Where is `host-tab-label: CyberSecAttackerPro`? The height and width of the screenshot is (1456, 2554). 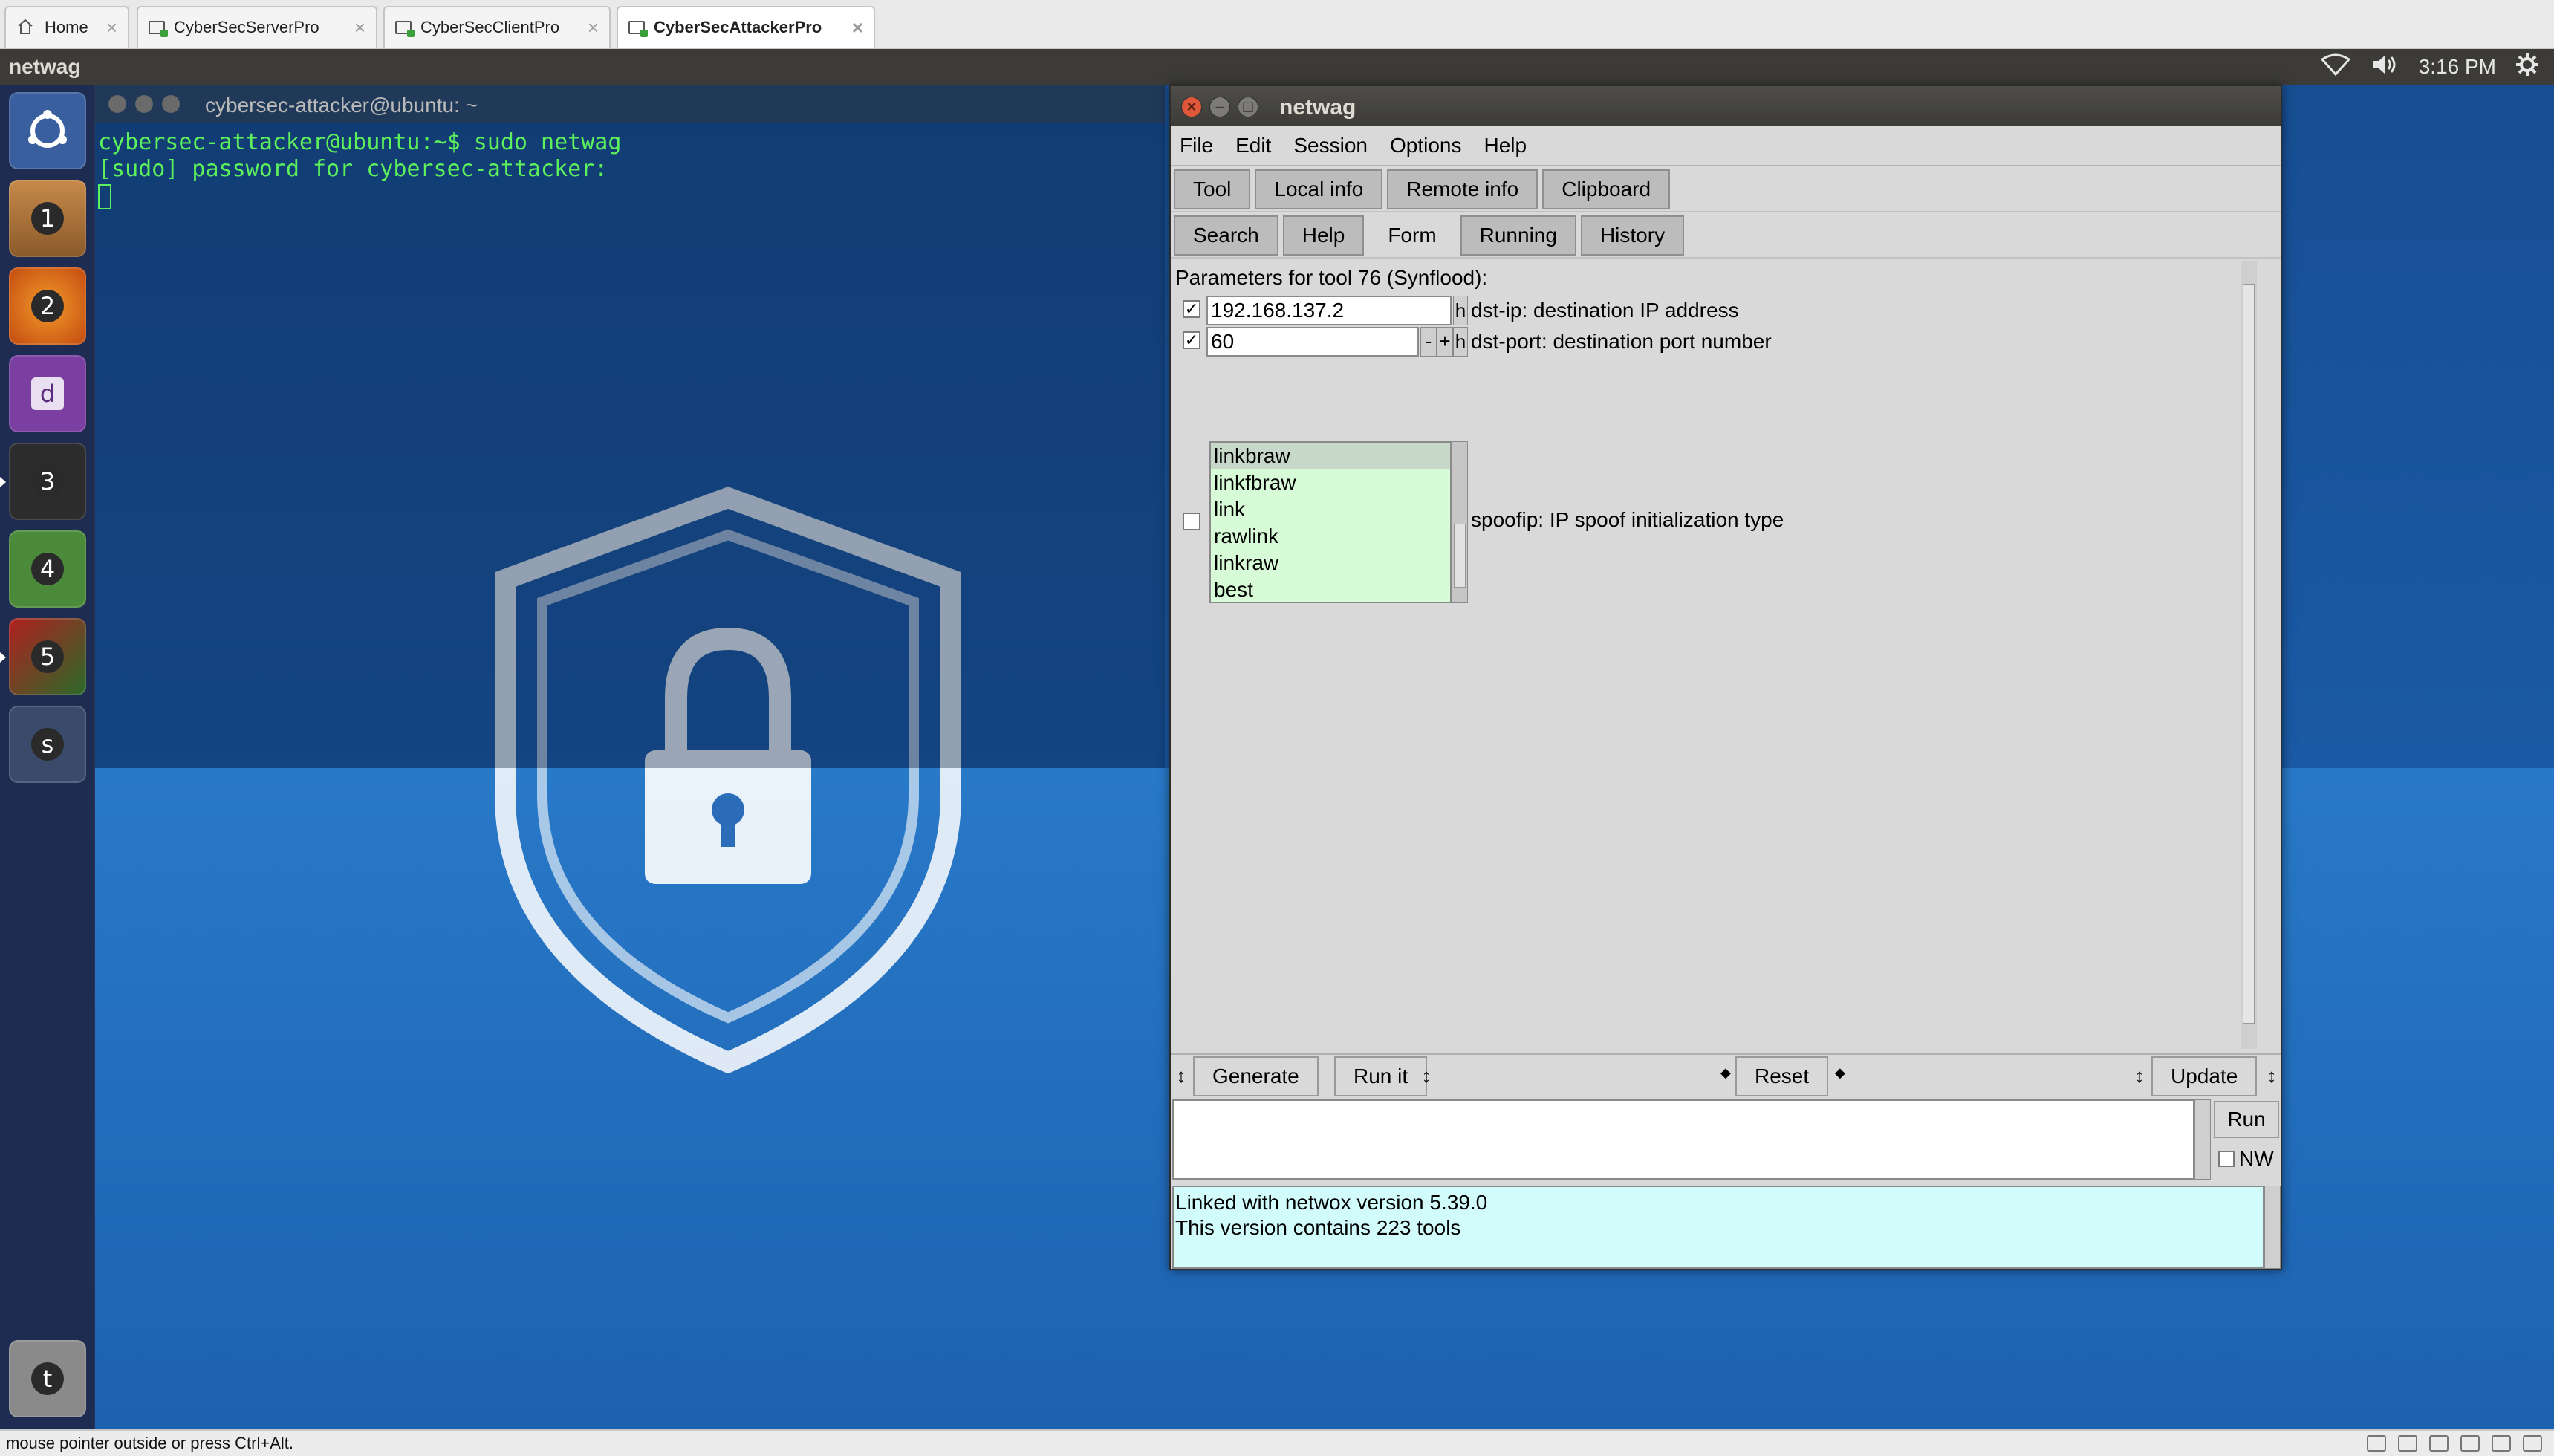 host-tab-label: CyberSecAttackerPro is located at coordinates (738, 27).